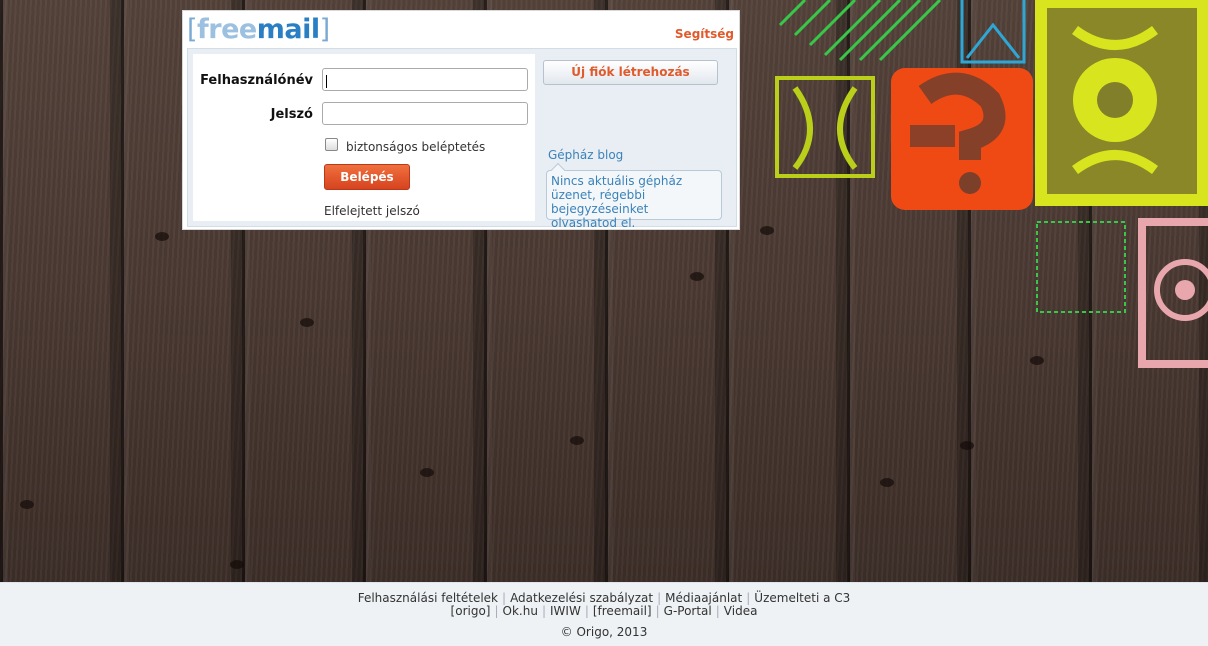 The image size is (1208, 646). I want to click on new-account-button: Új fiók létrehozás, so click(630, 72).